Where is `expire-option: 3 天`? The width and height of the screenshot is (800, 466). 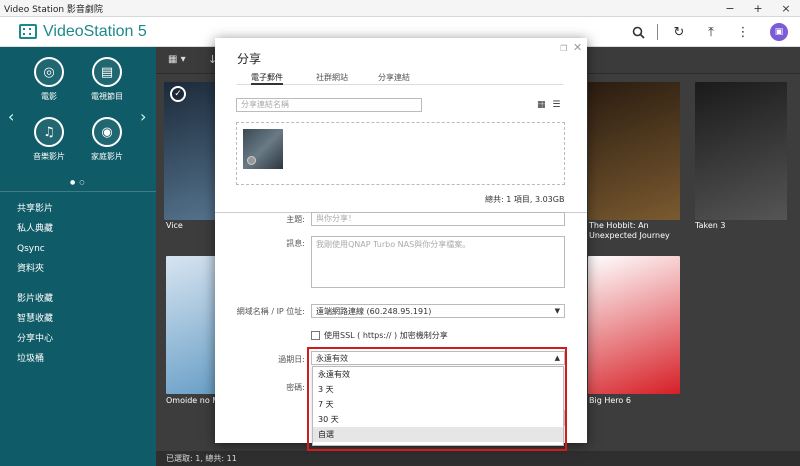
expire-option: 3 天 is located at coordinates (438, 389).